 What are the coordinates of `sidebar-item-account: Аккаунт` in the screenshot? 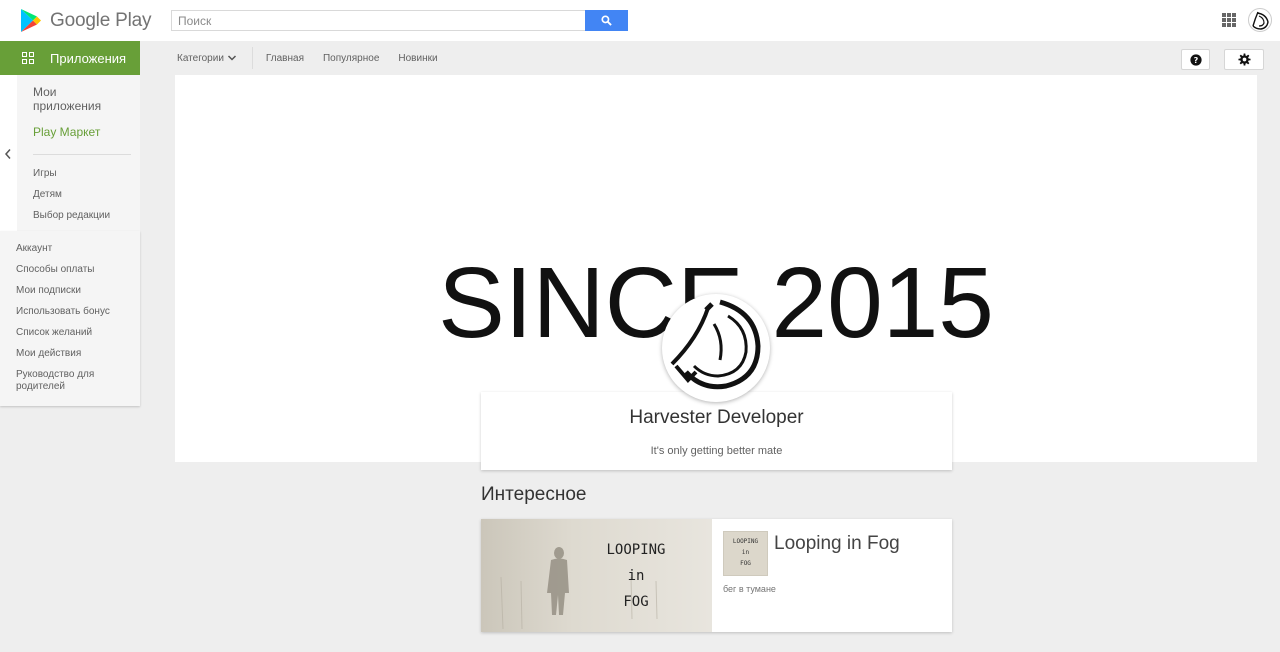 It's located at (71, 249).